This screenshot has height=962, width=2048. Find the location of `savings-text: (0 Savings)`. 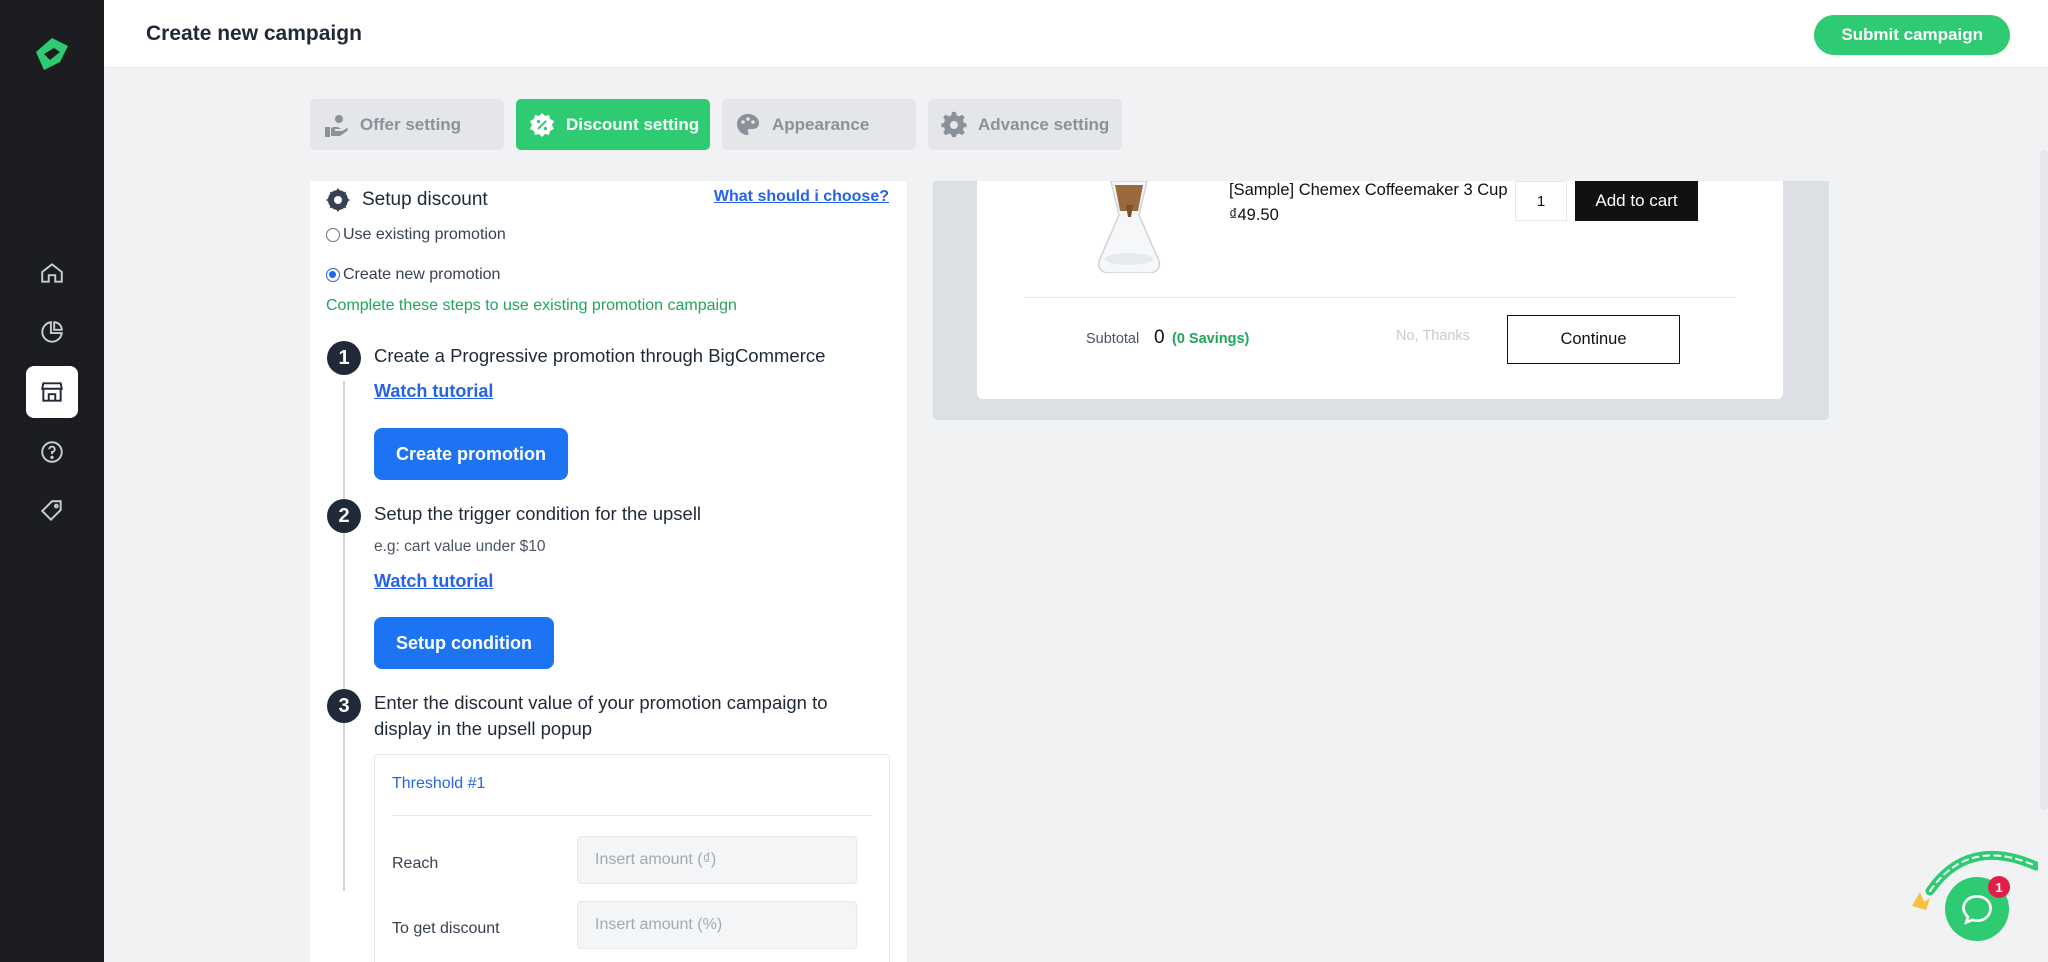

savings-text: (0 Savings) is located at coordinates (1211, 339).